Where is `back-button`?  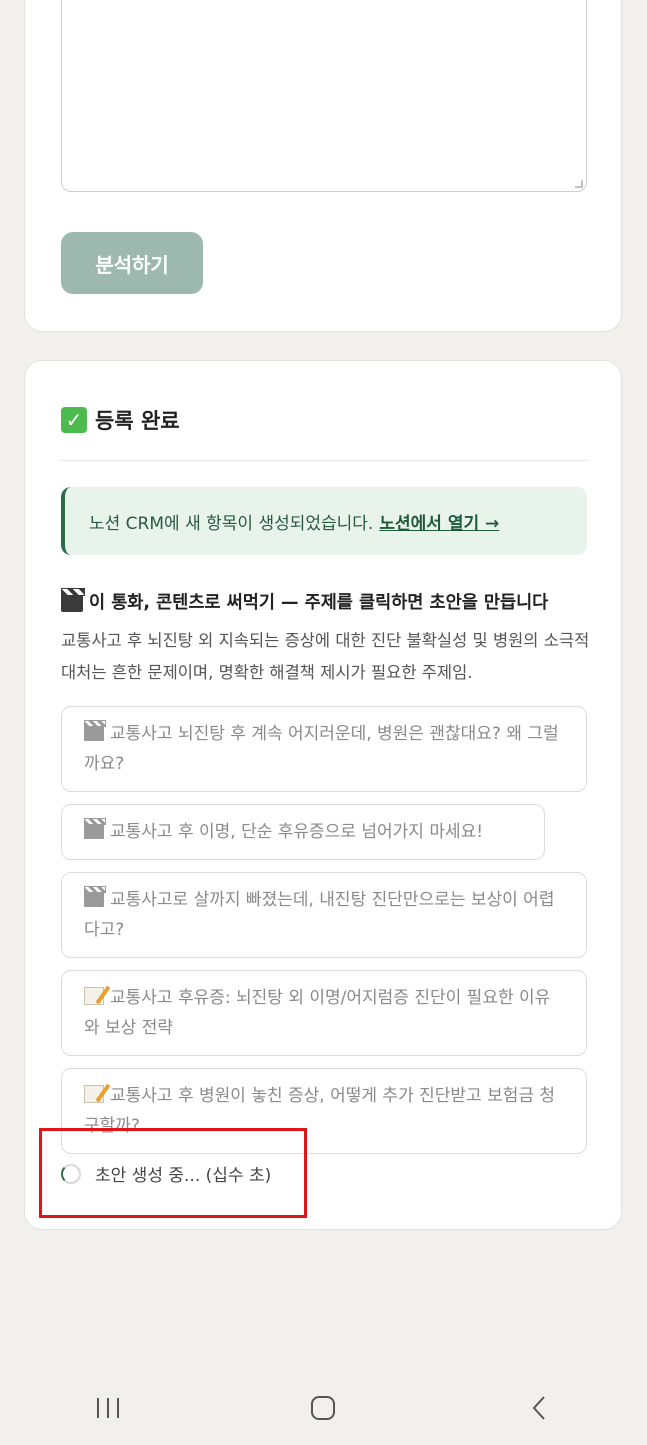
back-button is located at coordinates (539, 1408).